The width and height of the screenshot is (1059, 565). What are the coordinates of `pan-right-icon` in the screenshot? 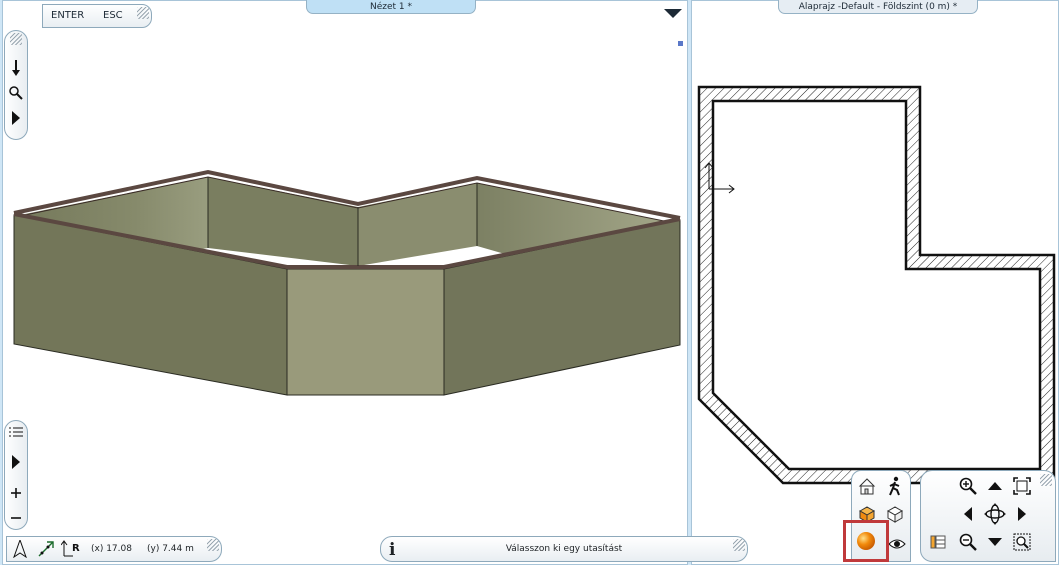 It's located at (1022, 514).